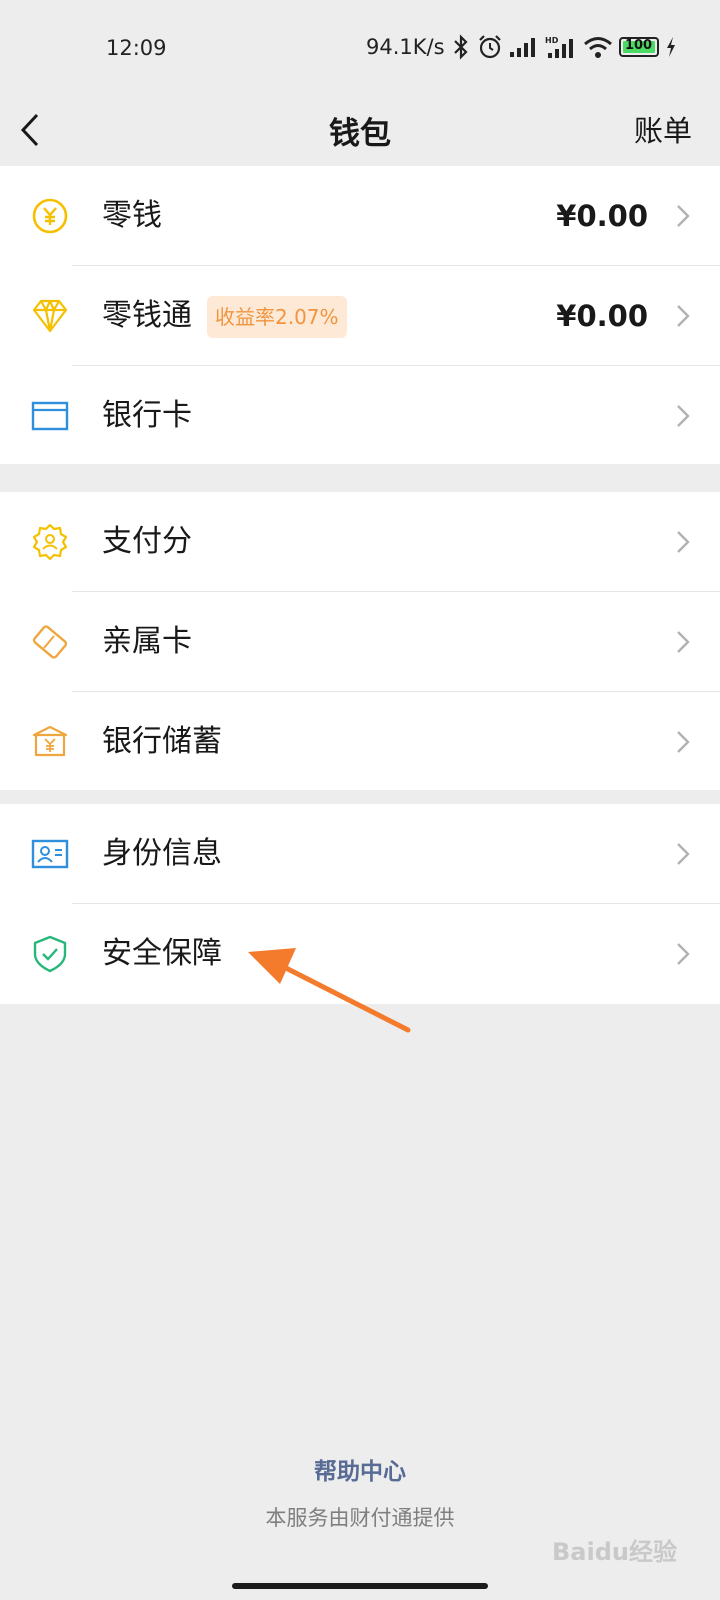  Describe the element at coordinates (489, 47) in the screenshot. I see `alarm-icon` at that location.